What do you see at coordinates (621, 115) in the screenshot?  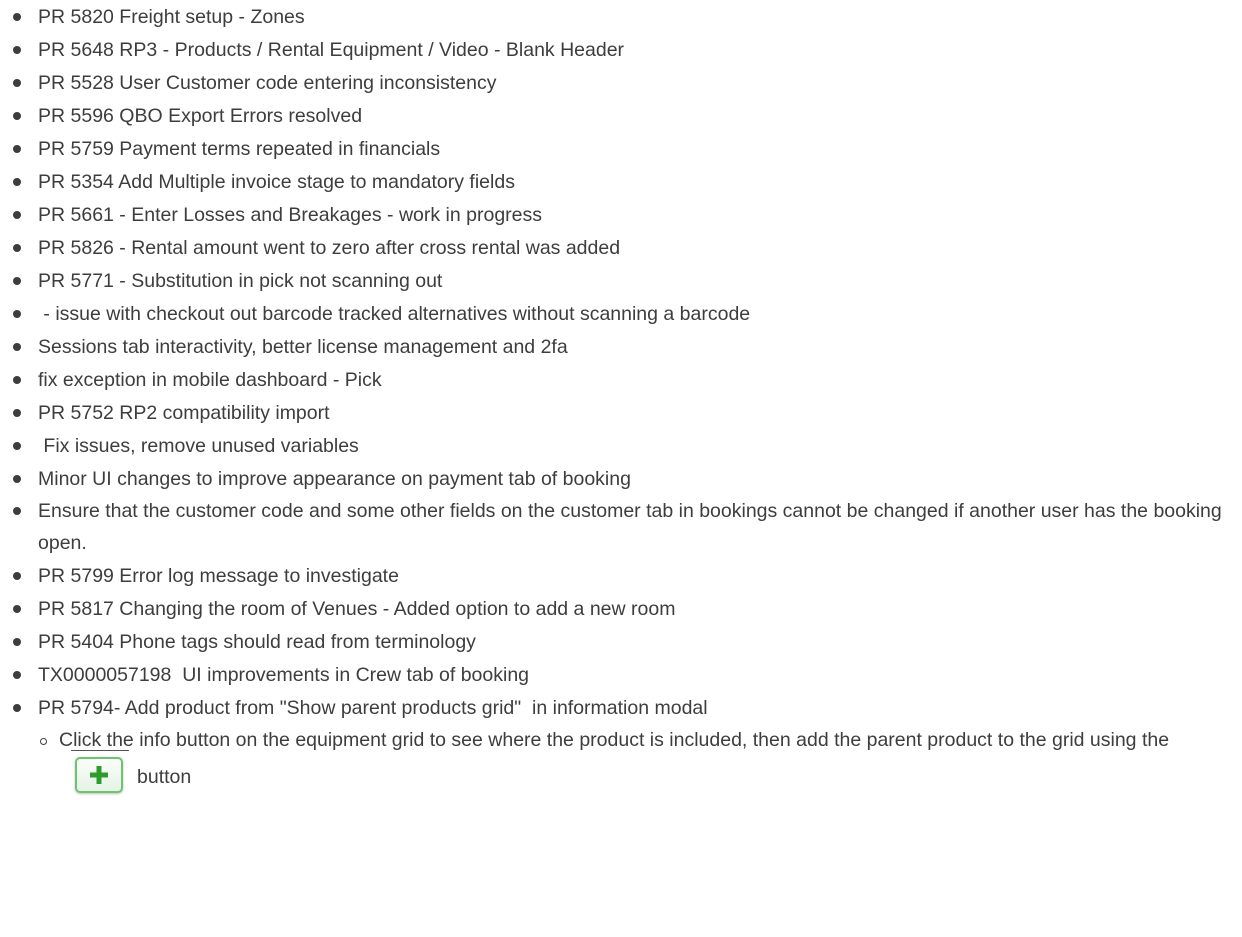 I see `list-item: PR 5596 QBO Export Errors resolved` at bounding box center [621, 115].